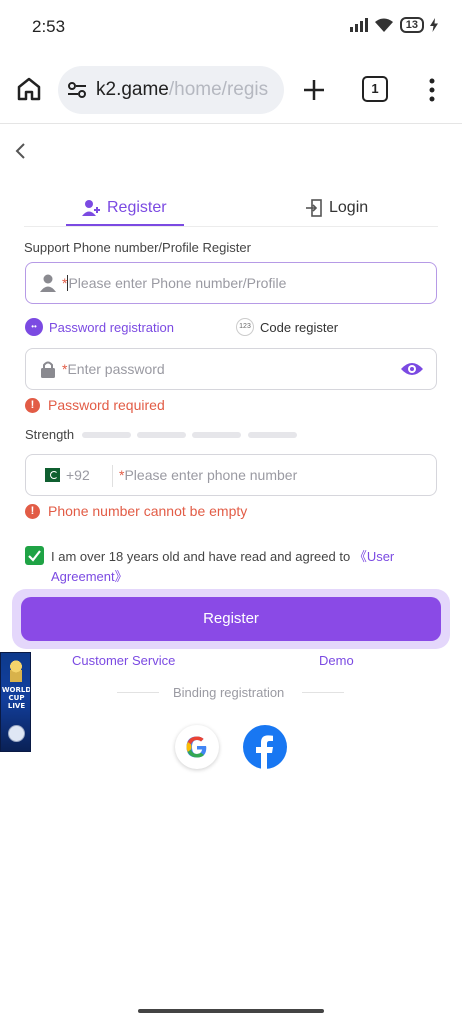 This screenshot has width=462, height=1024. I want to click on status-bar: 2:53 13, so click(231, 27).